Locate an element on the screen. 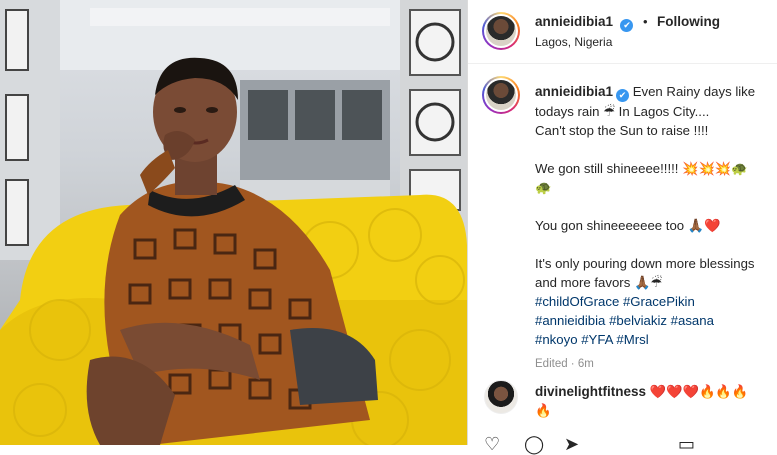 The height and width of the screenshot is (455, 777). hashtag-link: #YFA is located at coordinates (597, 339).